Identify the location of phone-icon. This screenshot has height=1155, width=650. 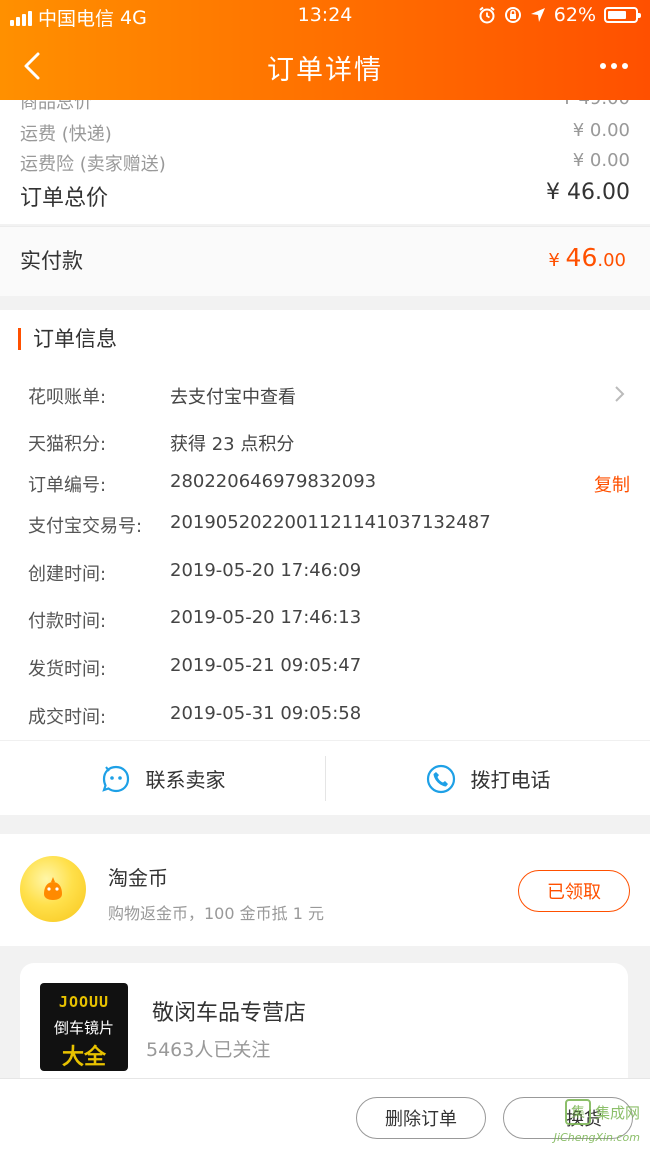
(440, 778).